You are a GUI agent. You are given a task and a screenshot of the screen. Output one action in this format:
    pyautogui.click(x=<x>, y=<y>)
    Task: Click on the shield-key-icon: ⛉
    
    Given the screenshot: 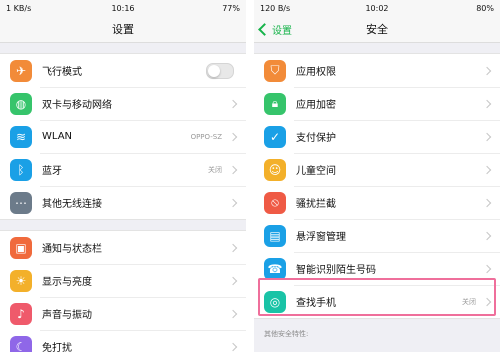 What is the action you would take?
    pyautogui.click(x=275, y=70)
    